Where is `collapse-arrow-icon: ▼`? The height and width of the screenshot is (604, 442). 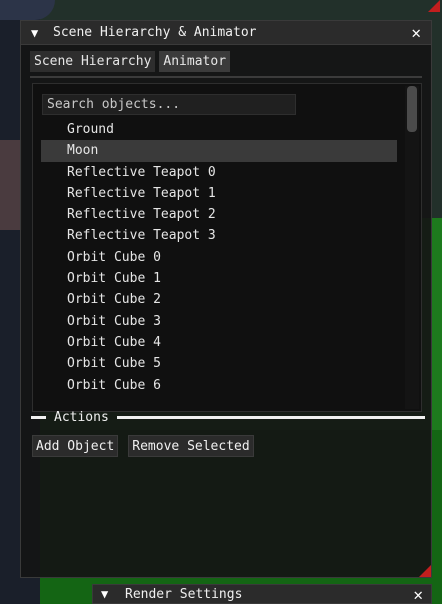 collapse-arrow-icon: ▼ is located at coordinates (36, 33).